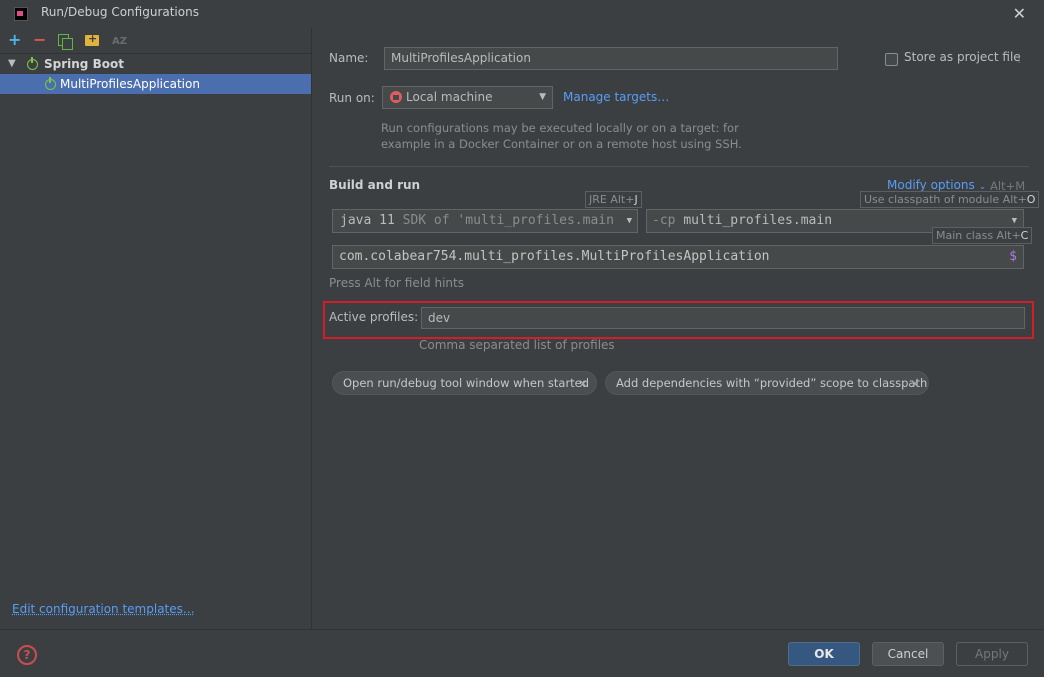 This screenshot has height=677, width=1044. I want to click on main-class-hint-text: Main class Alt+, so click(978, 235).